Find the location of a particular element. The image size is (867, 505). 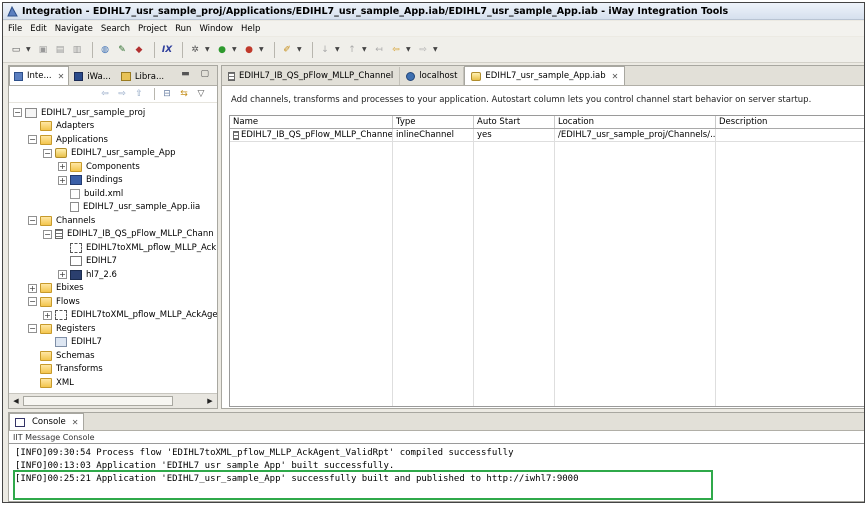

tree-item: − Applications is located at coordinates (68, 139).